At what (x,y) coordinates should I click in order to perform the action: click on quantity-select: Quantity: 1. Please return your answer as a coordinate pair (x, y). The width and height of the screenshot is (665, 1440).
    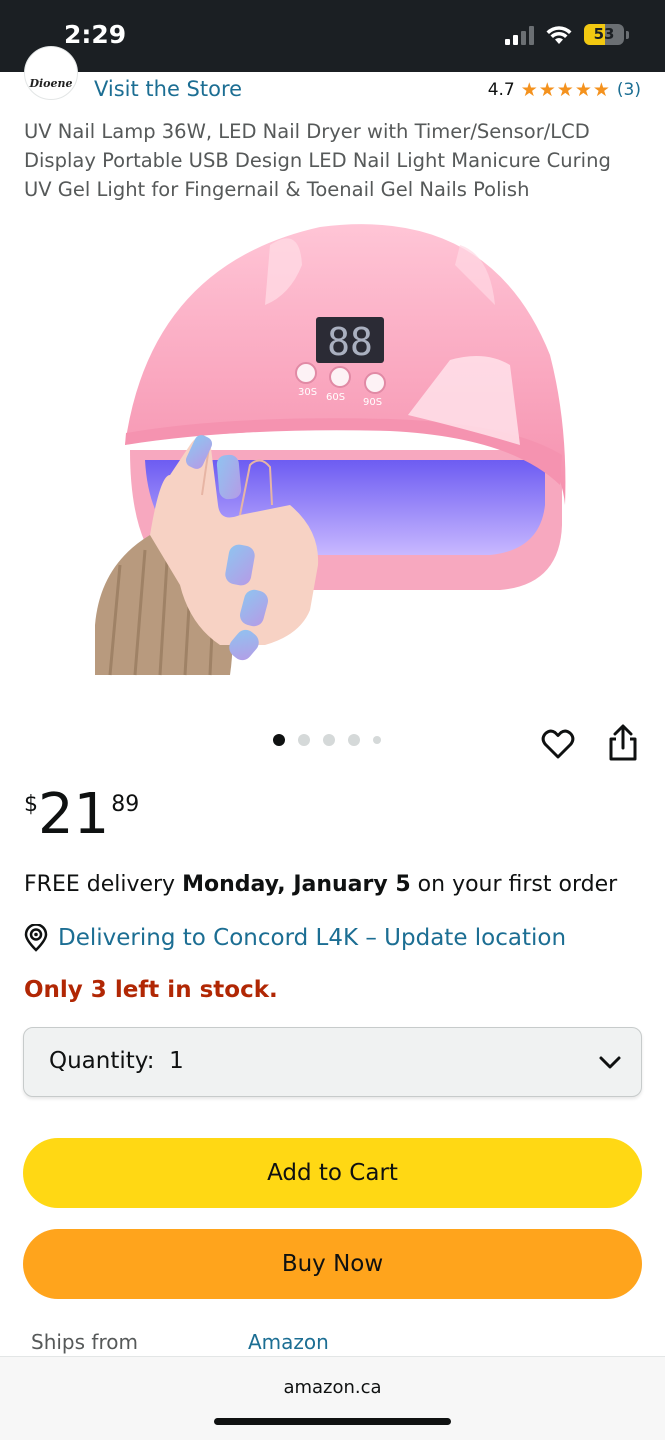
    Looking at the image, I should click on (332, 1062).